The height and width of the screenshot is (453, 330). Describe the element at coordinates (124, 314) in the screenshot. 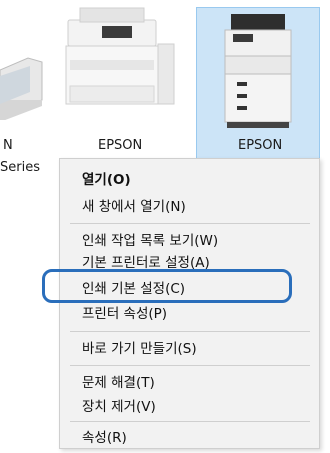

I see `menu-item-printer-properties: 프린터 속성(P)` at that location.